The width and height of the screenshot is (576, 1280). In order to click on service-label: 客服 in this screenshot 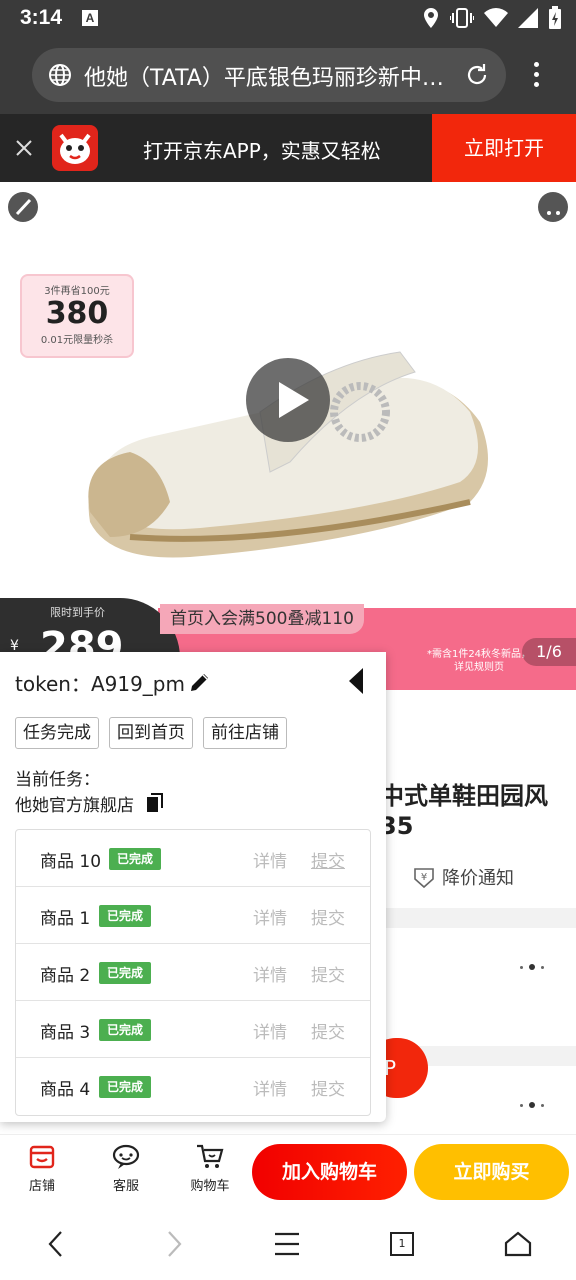, I will do `click(125, 1186)`.